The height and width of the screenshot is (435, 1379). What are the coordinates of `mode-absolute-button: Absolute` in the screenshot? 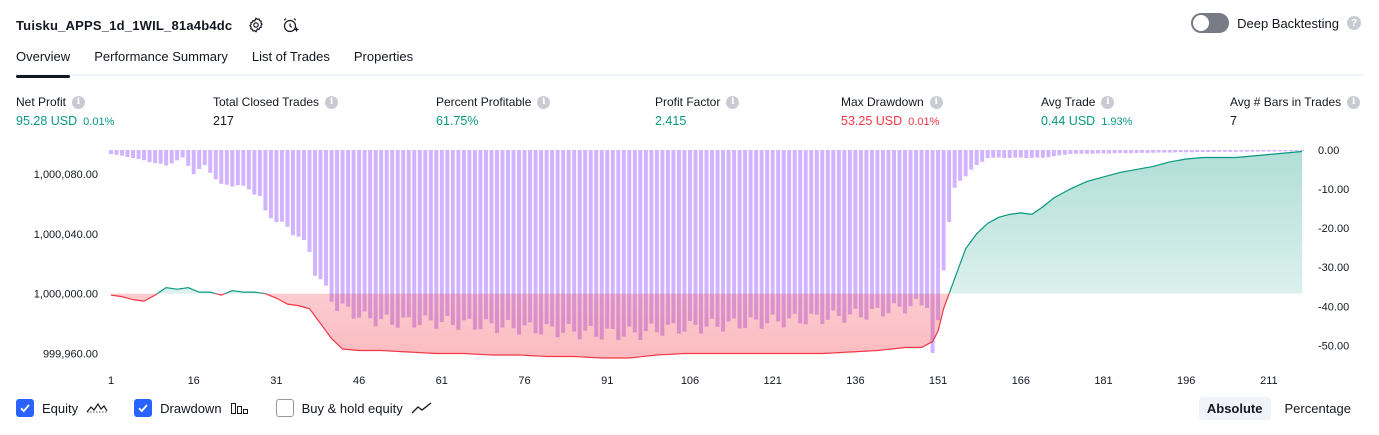 It's located at (1234, 408).